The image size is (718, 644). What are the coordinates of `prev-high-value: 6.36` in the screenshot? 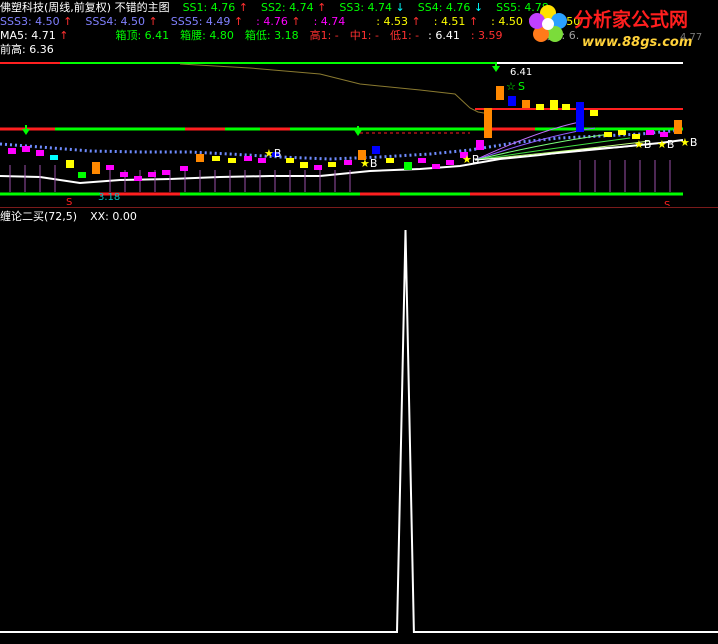 It's located at (41, 49).